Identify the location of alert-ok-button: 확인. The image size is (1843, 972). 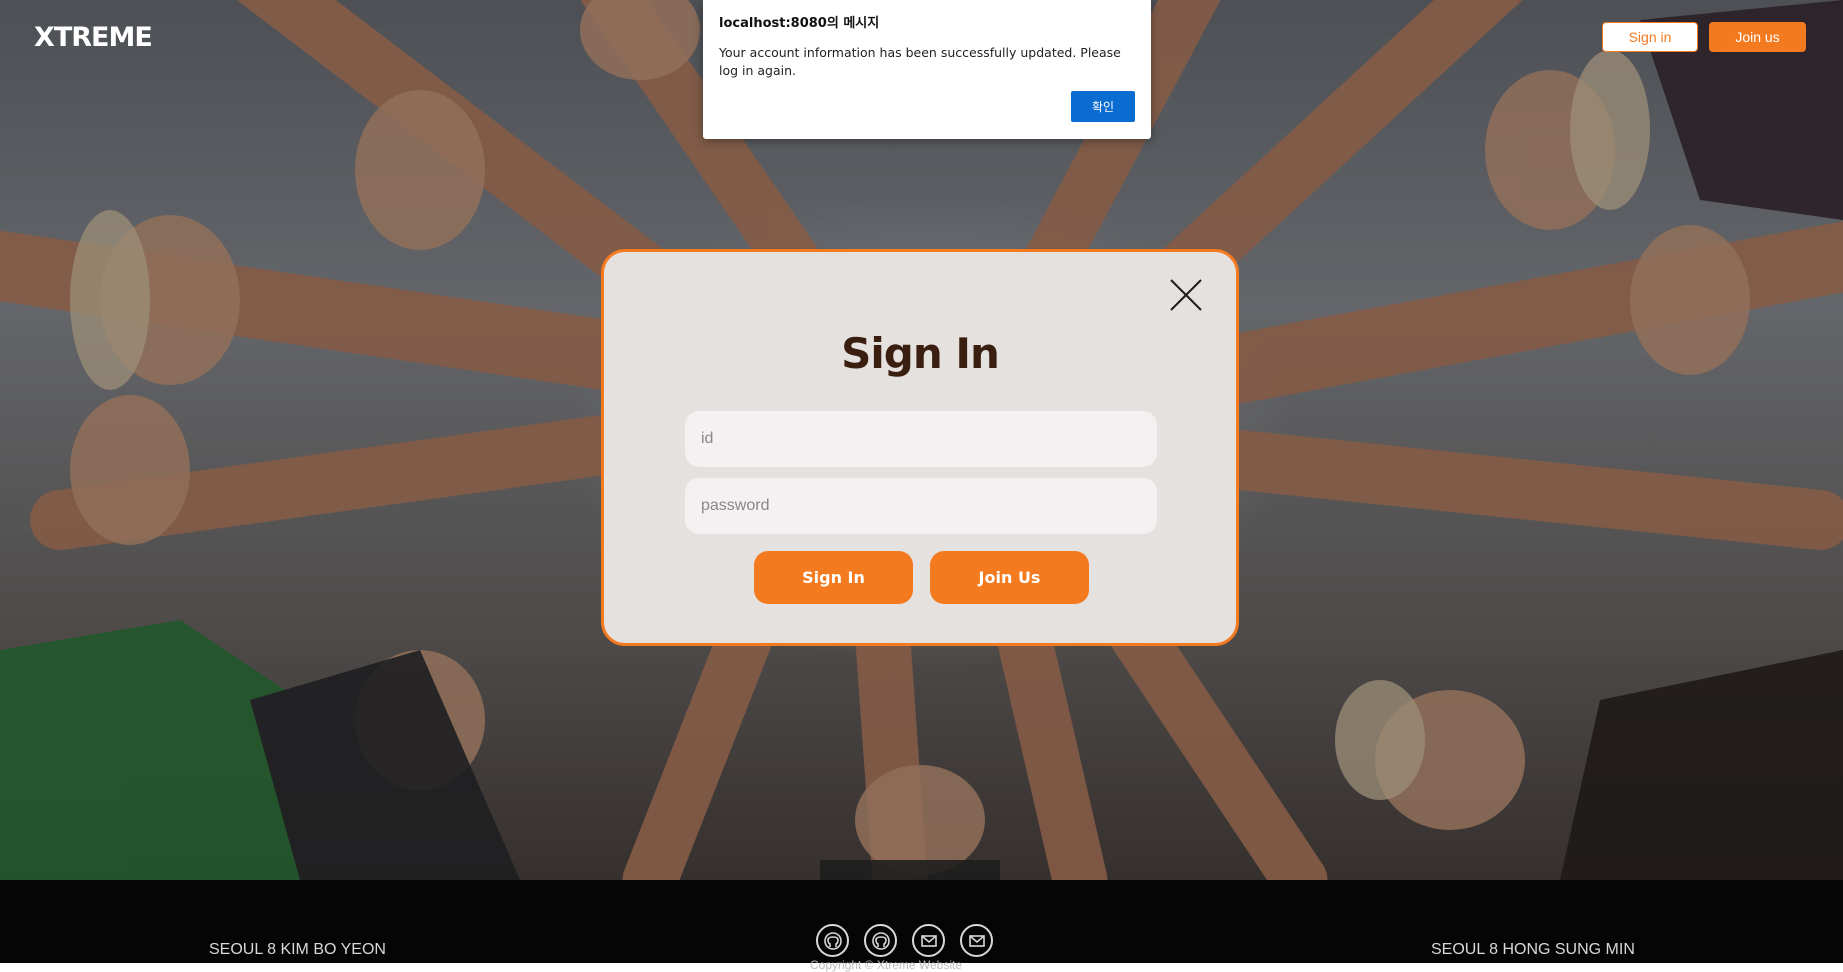
(1103, 106).